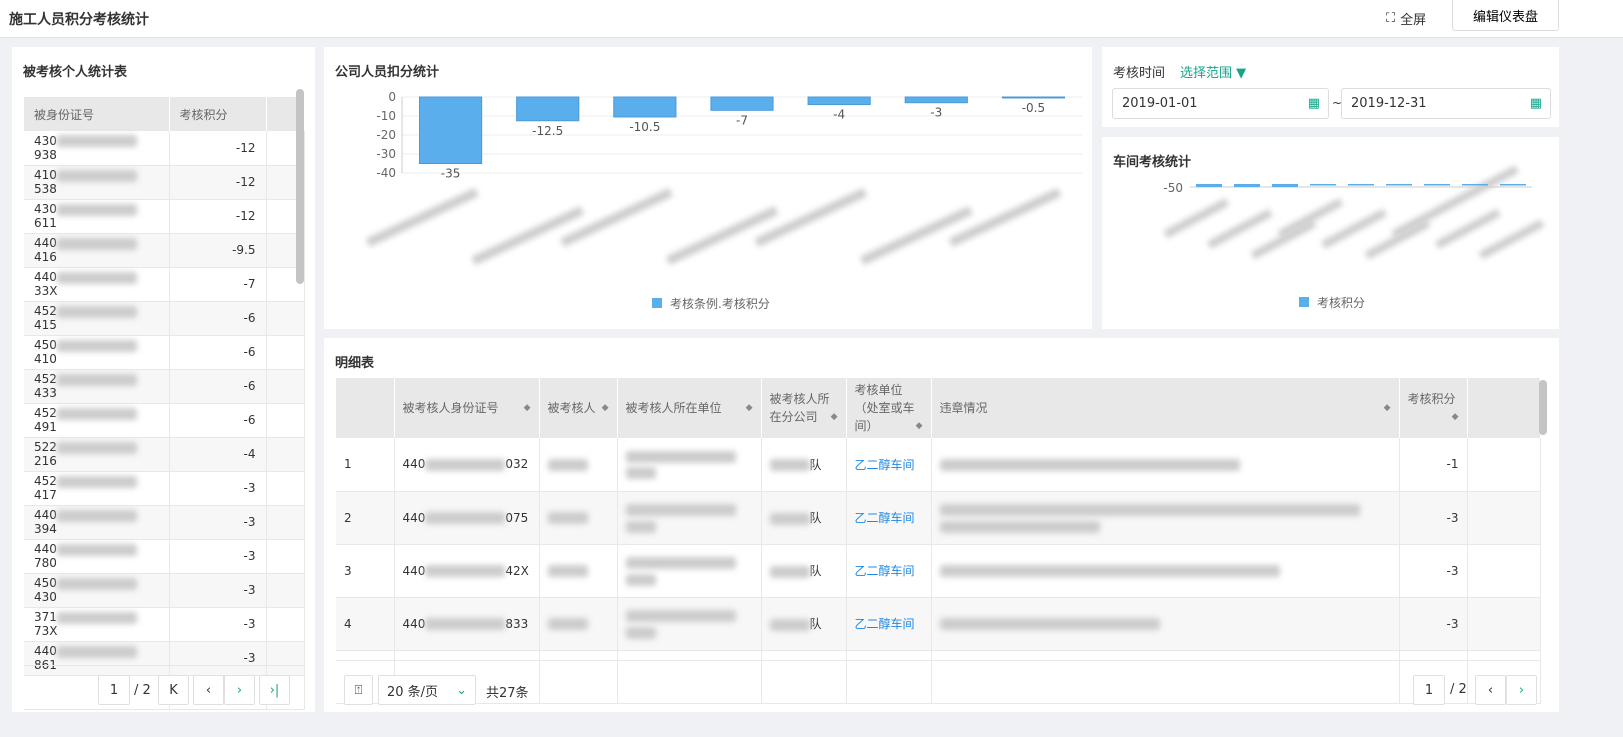  What do you see at coordinates (1446, 103) in the screenshot?
I see `end-date-input: 2019-12-31 ▦` at bounding box center [1446, 103].